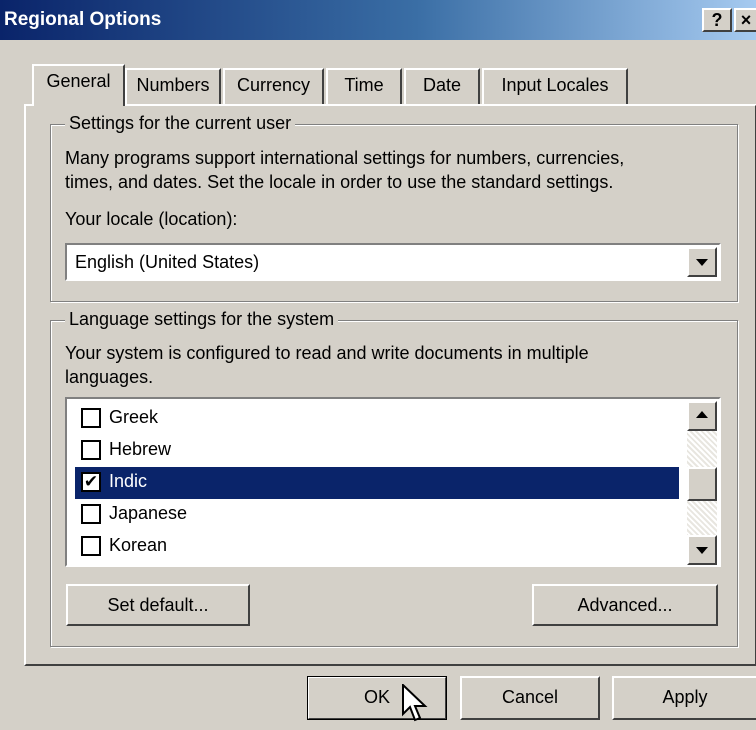 The image size is (756, 730). What do you see at coordinates (377, 451) in the screenshot?
I see `list-item-hebrew: Hebrew` at bounding box center [377, 451].